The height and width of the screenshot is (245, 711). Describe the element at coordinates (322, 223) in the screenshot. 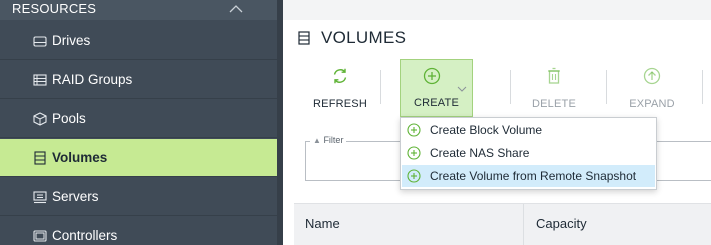

I see `column-header-name: Name` at that location.